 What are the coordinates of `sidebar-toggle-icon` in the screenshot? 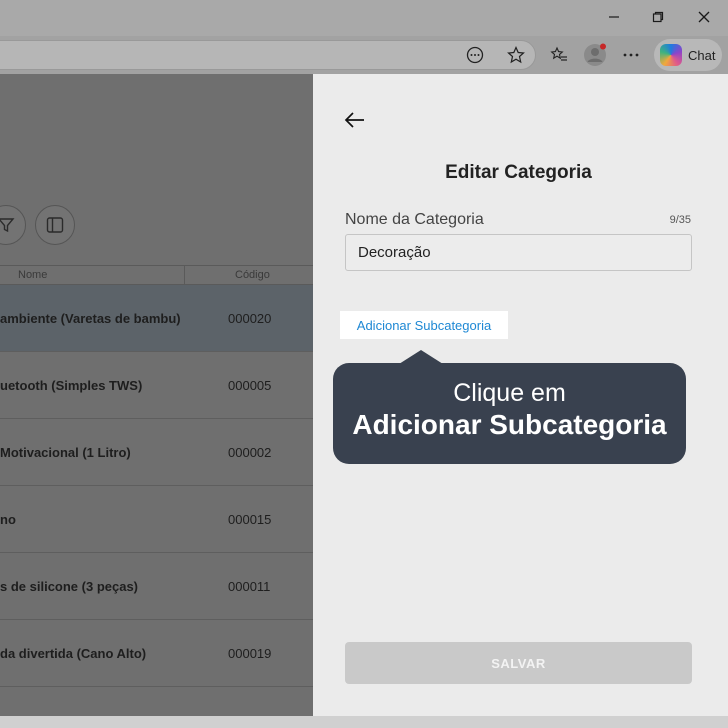 It's located at (55, 225).